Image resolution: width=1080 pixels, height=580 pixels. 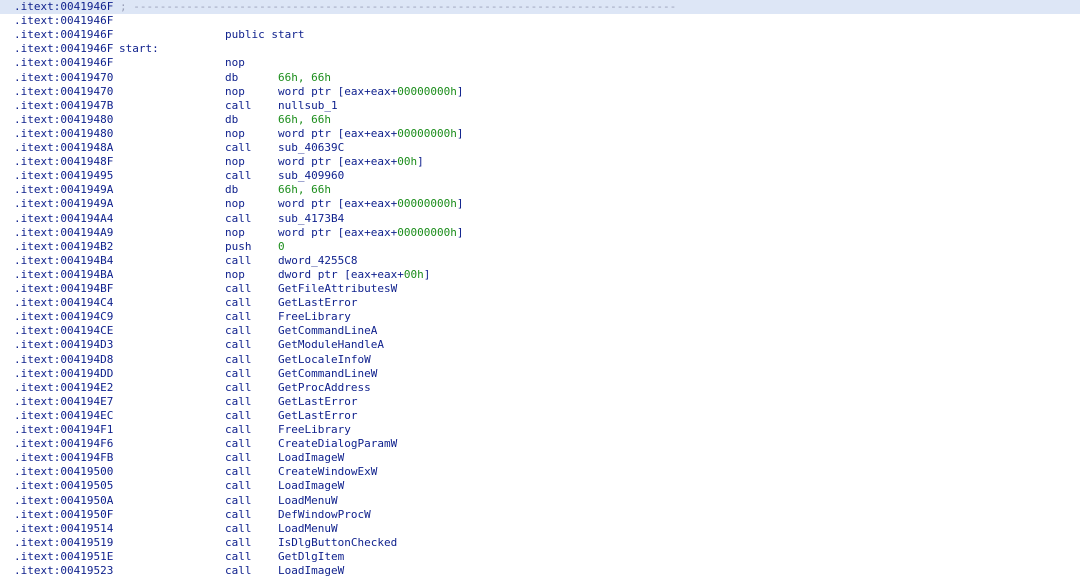 What do you see at coordinates (63, 261) in the screenshot?
I see `line-address: .itext:004194B4` at bounding box center [63, 261].